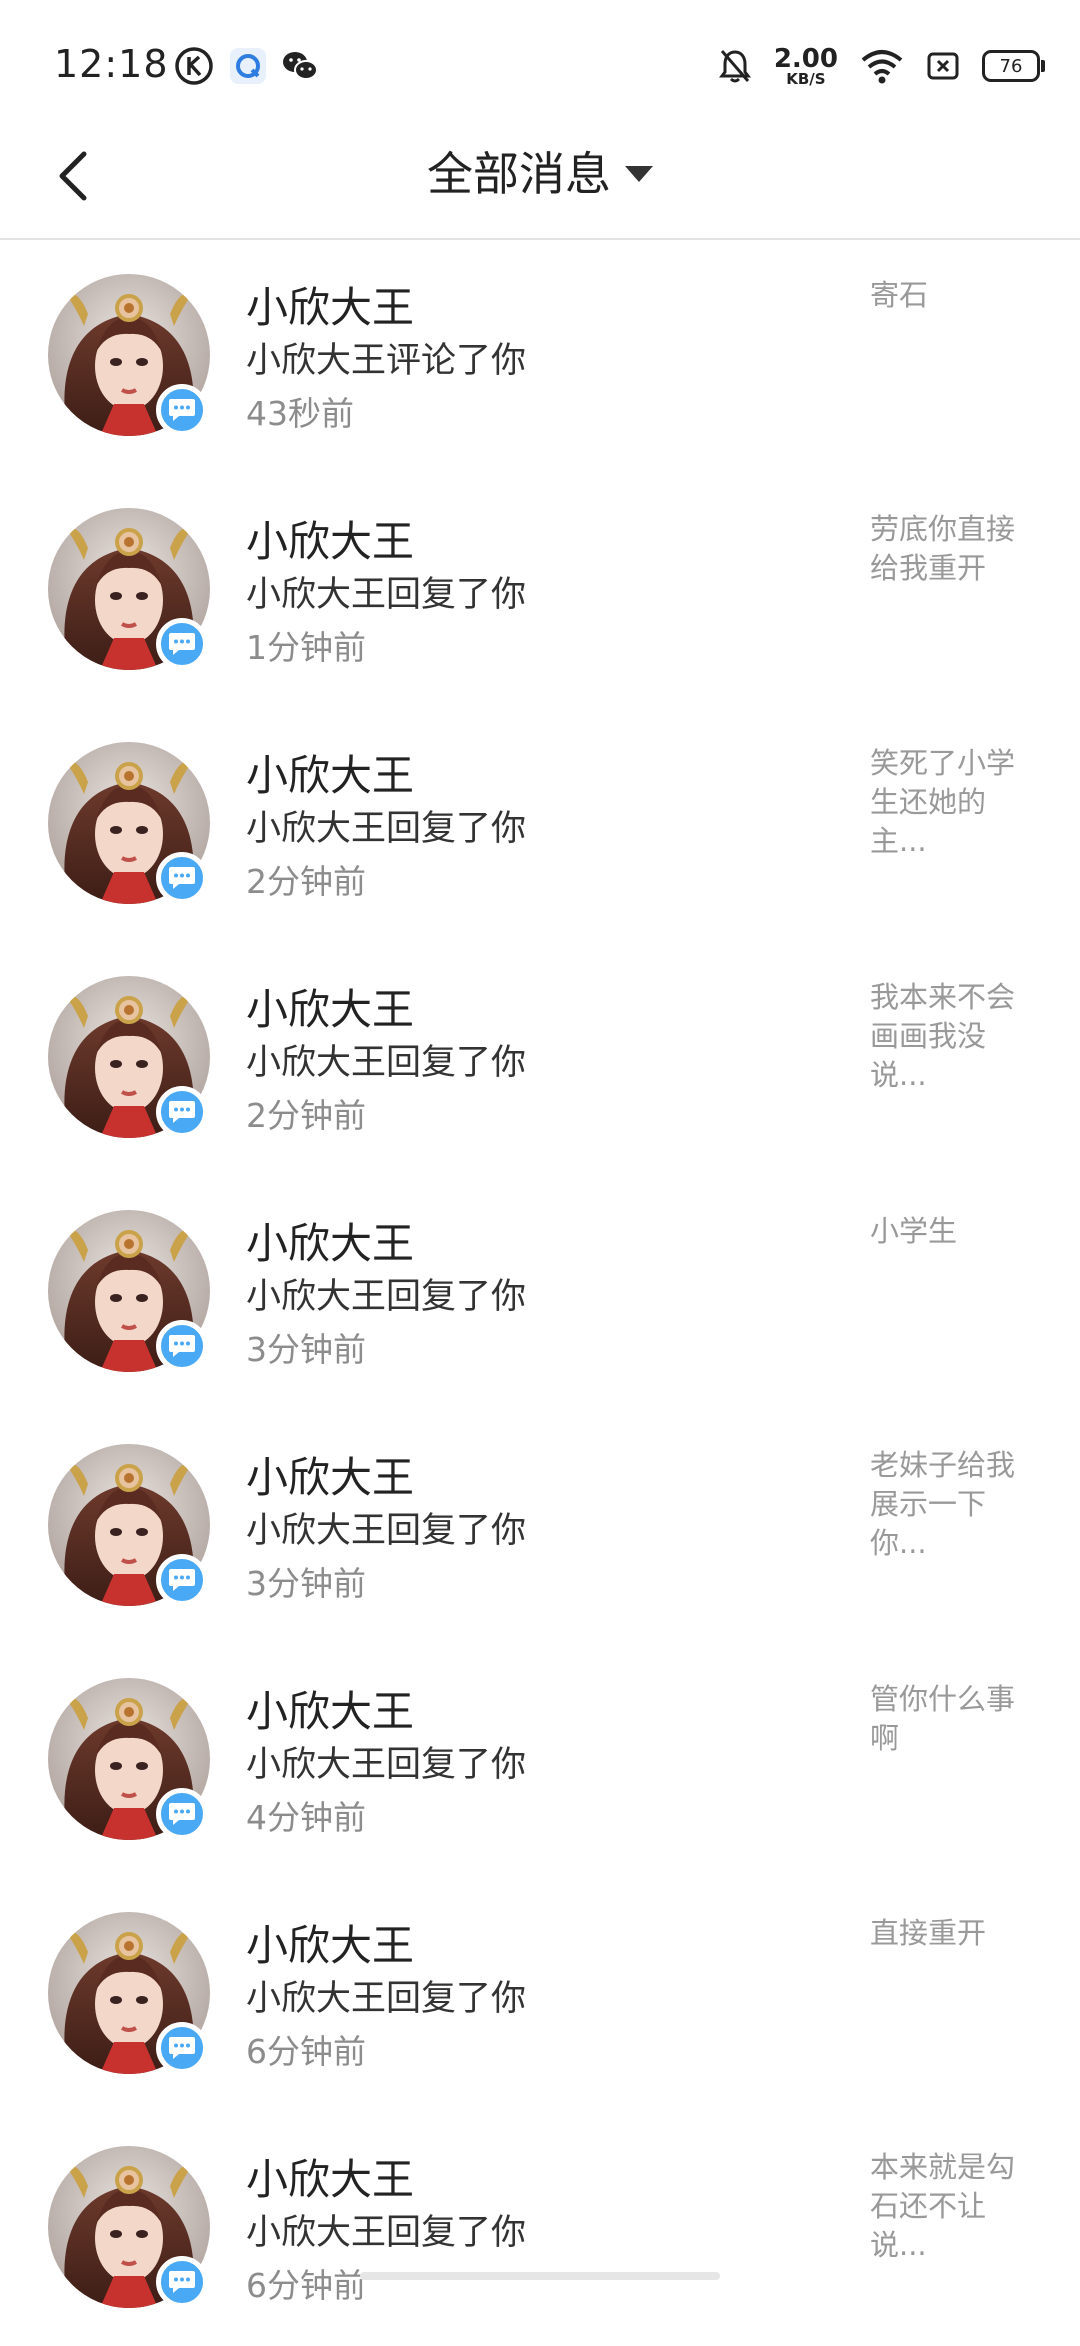  I want to click on message-time: 4分钟前, so click(306, 1817).